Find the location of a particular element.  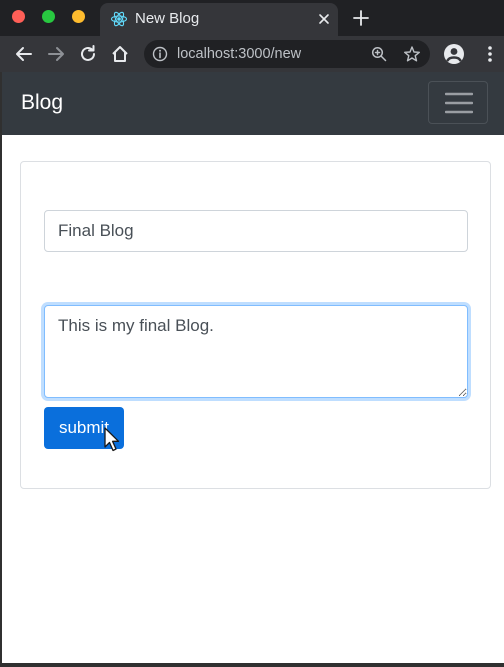

address-bar: localhost:3000/new is located at coordinates (287, 54).